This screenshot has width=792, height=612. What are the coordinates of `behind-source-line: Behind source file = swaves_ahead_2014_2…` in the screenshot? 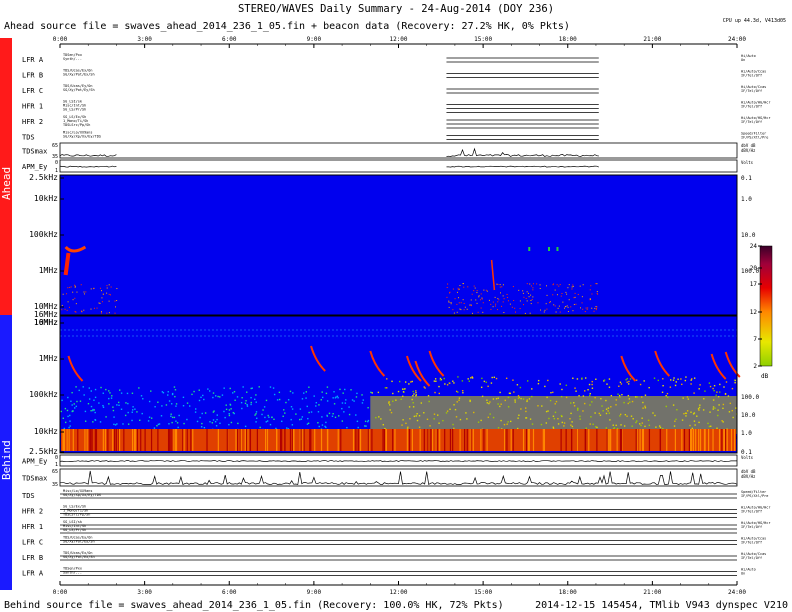 It's located at (254, 605).